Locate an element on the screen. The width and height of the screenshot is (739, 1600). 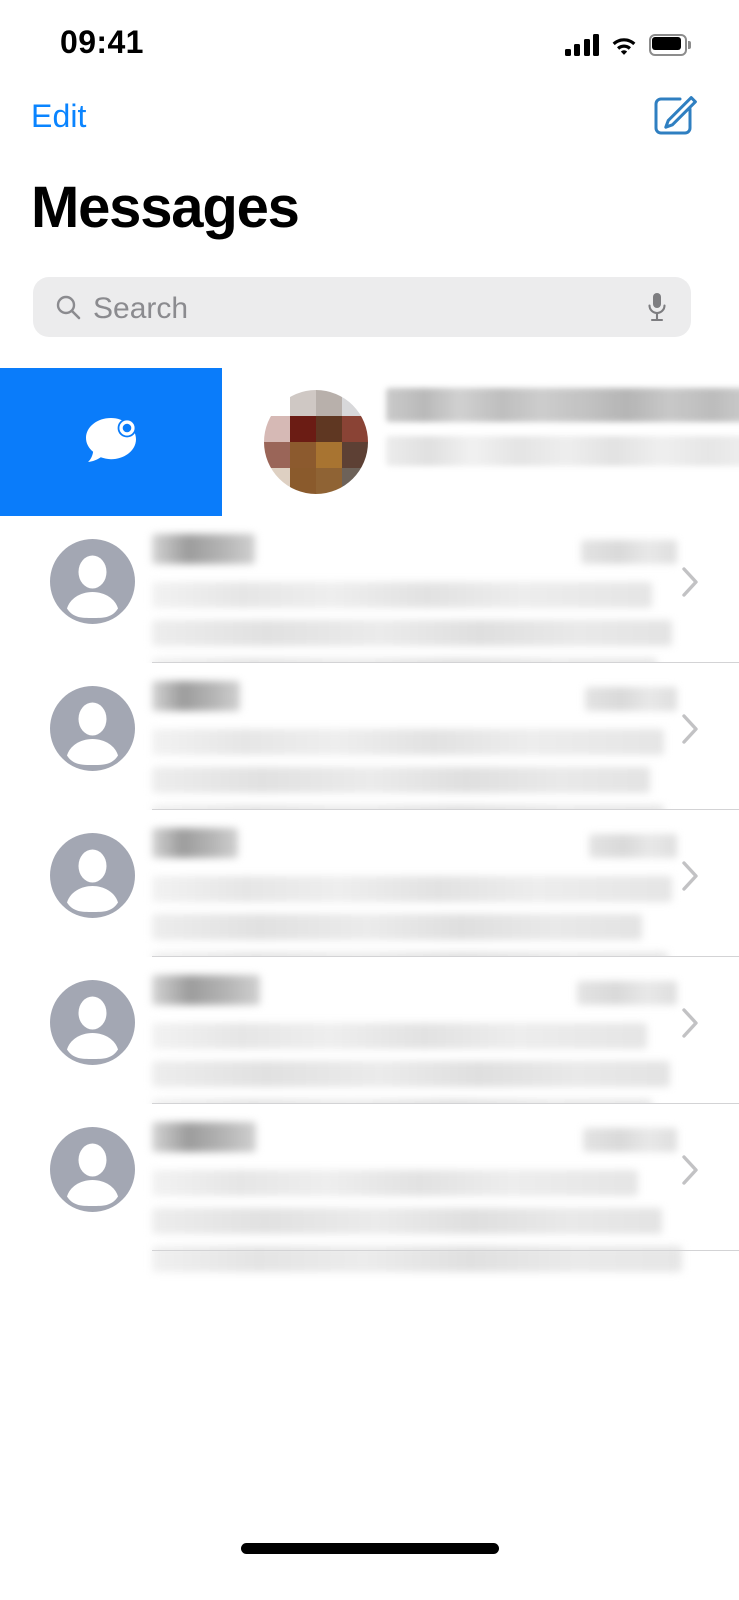
compose-icon is located at coordinates (673, 116).